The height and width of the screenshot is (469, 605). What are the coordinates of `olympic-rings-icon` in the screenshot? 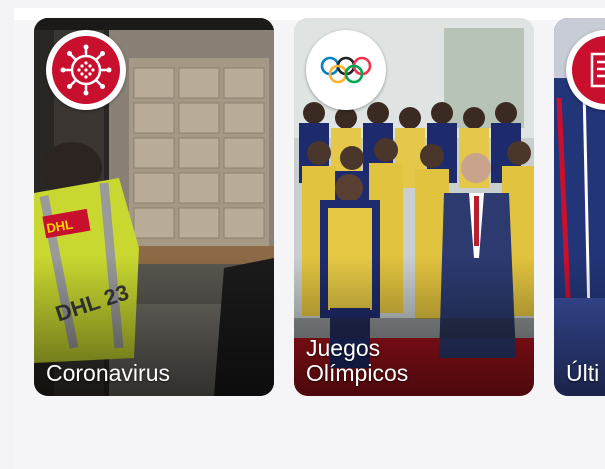 It's located at (346, 70).